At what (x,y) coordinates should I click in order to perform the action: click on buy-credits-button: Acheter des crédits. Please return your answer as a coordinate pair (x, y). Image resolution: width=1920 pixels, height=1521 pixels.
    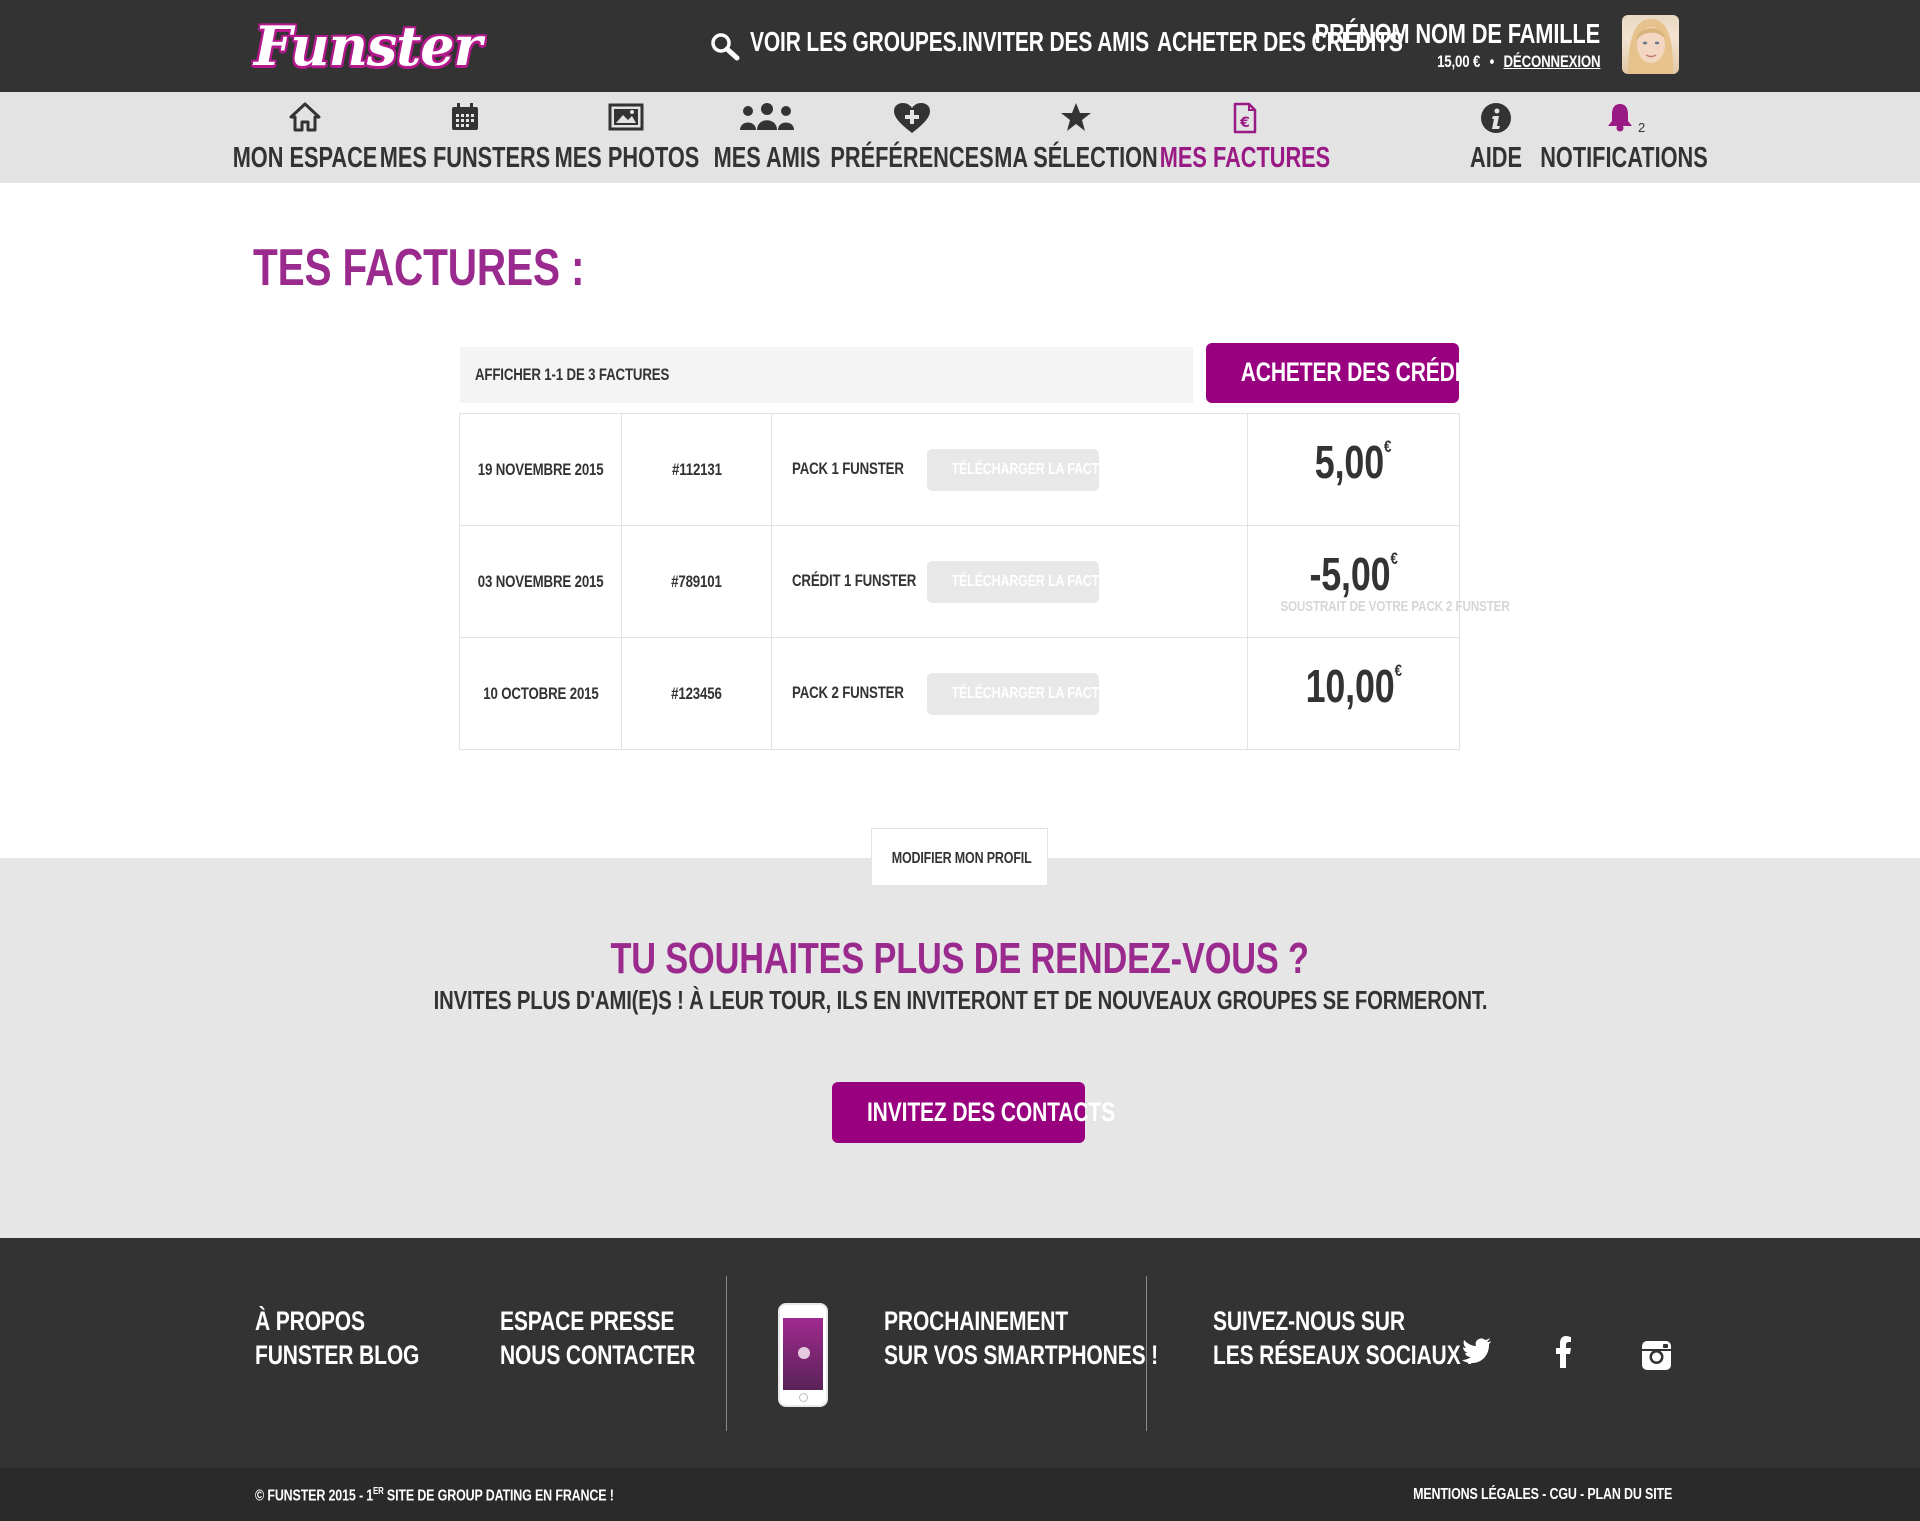
    Looking at the image, I should click on (1346, 373).